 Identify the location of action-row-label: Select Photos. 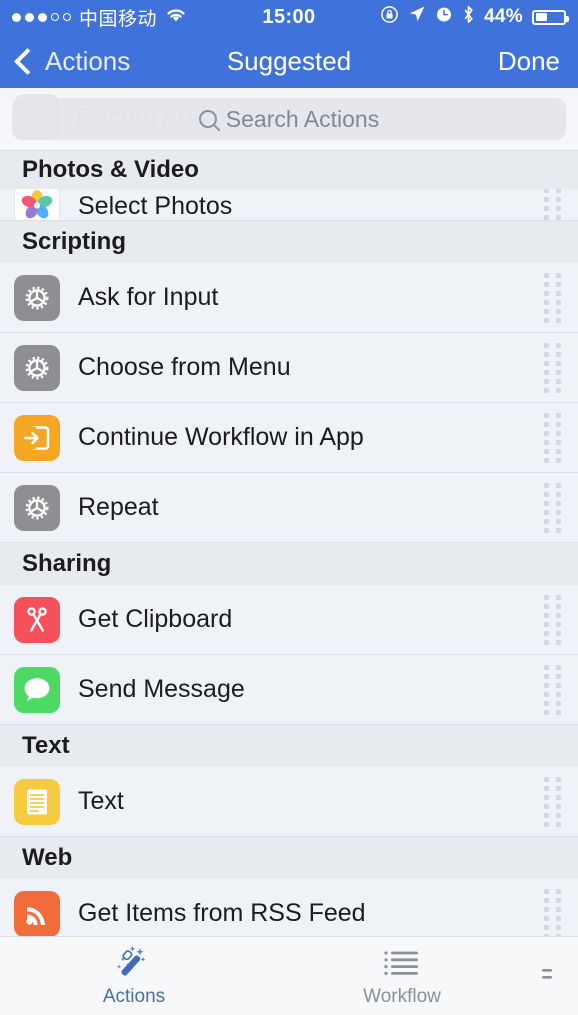
(155, 205).